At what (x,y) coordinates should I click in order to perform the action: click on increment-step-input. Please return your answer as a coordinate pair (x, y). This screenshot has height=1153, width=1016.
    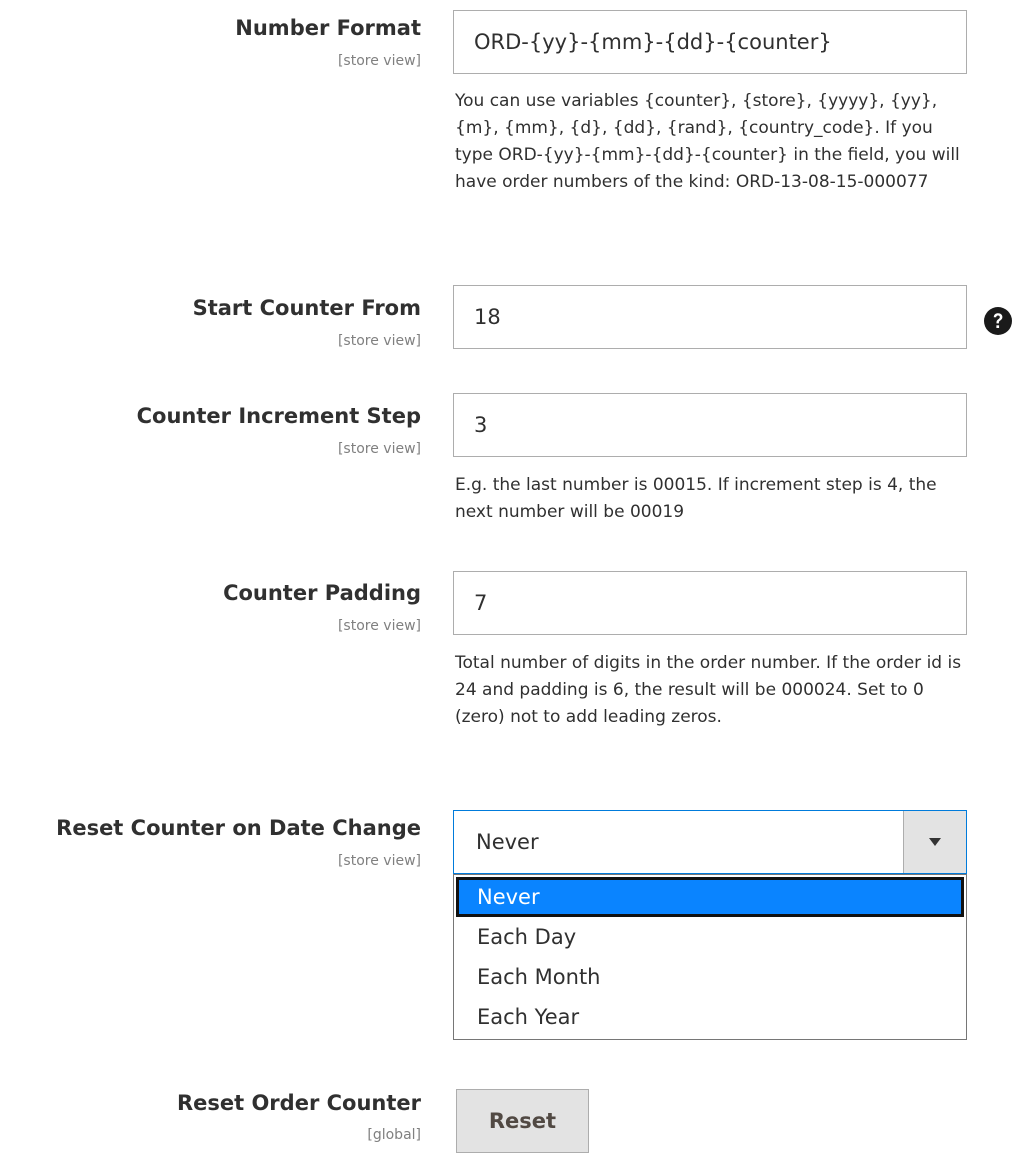
    Looking at the image, I should click on (710, 425).